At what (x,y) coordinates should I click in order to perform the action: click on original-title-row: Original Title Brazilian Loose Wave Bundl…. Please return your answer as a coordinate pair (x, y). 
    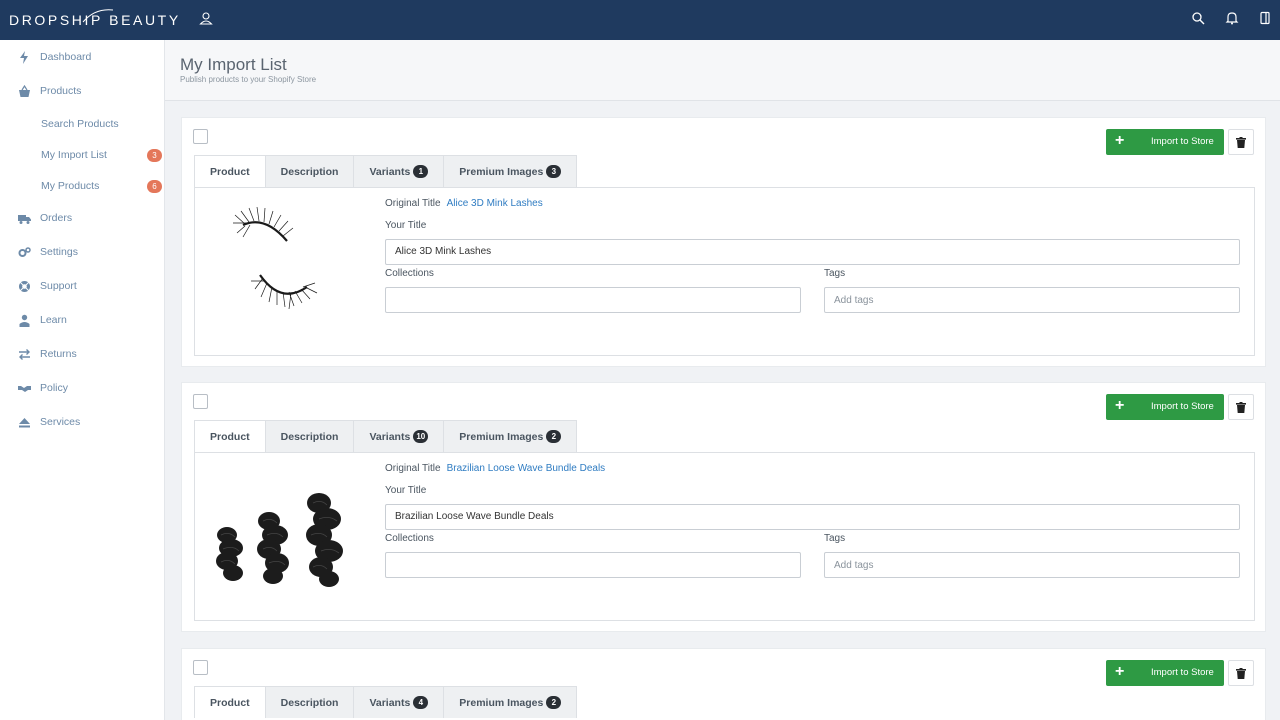
    Looking at the image, I should click on (495, 468).